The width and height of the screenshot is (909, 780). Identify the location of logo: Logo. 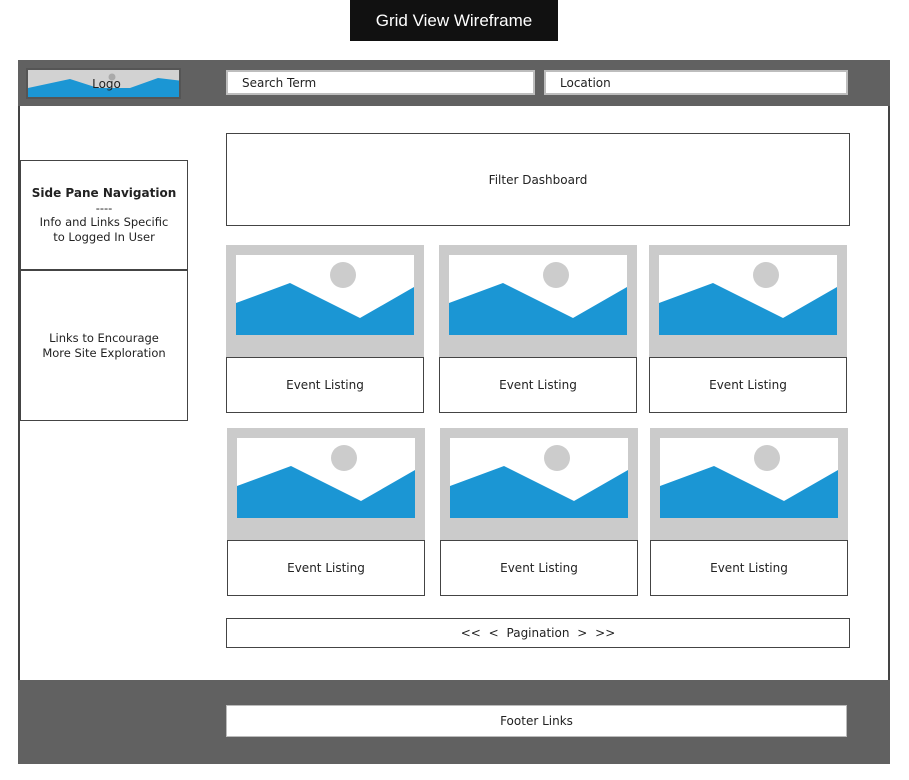
(103, 83).